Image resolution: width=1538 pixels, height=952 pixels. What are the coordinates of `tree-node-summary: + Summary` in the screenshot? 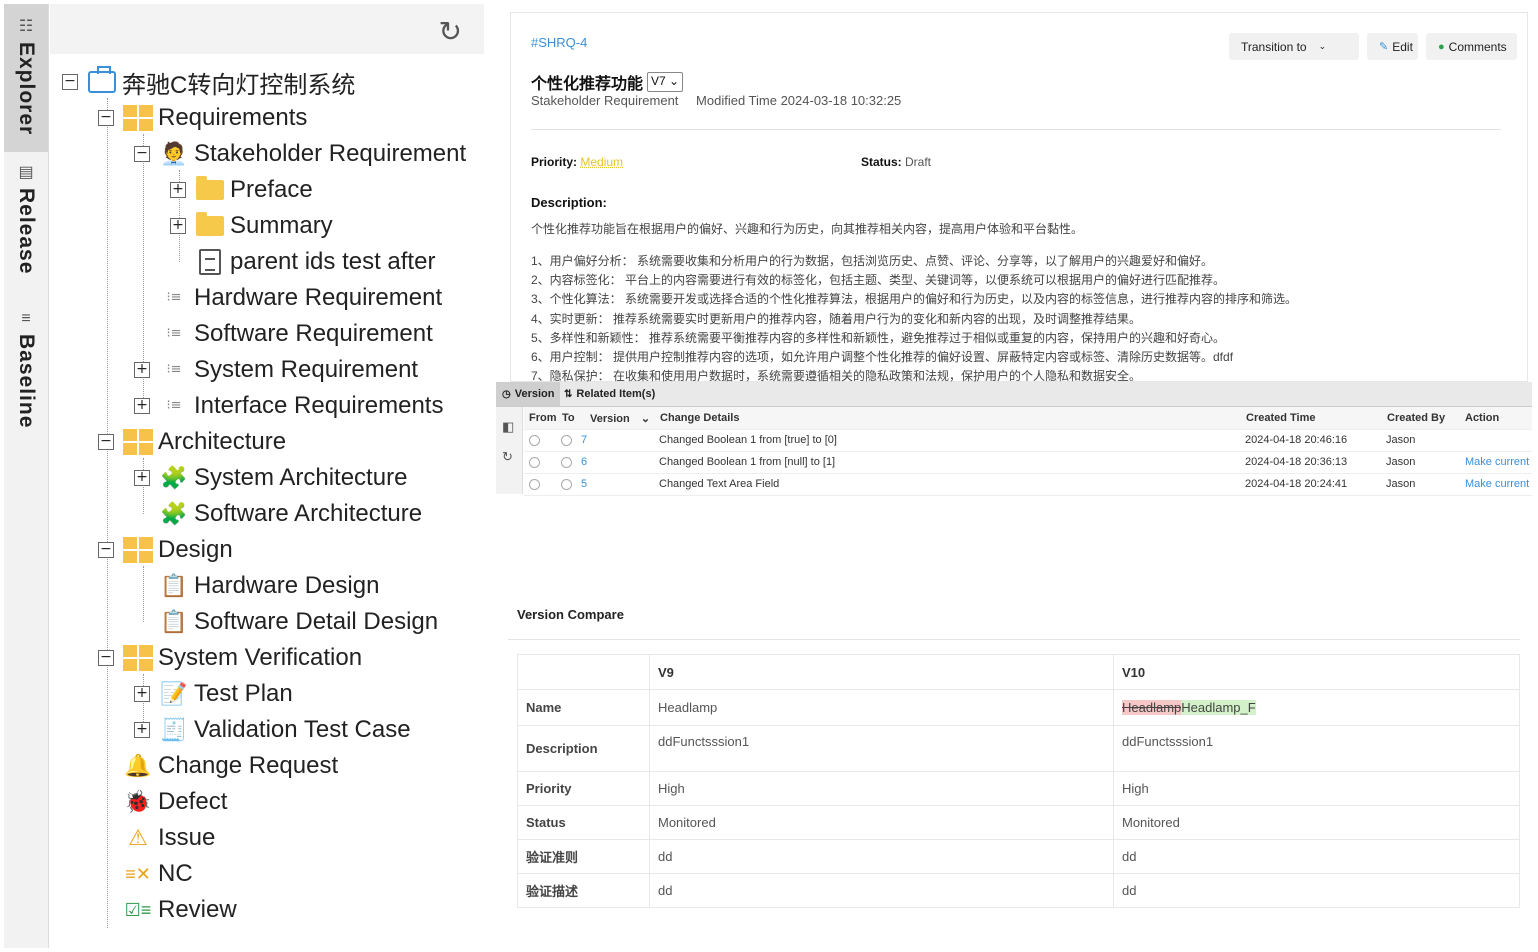 It's located at (251, 226).